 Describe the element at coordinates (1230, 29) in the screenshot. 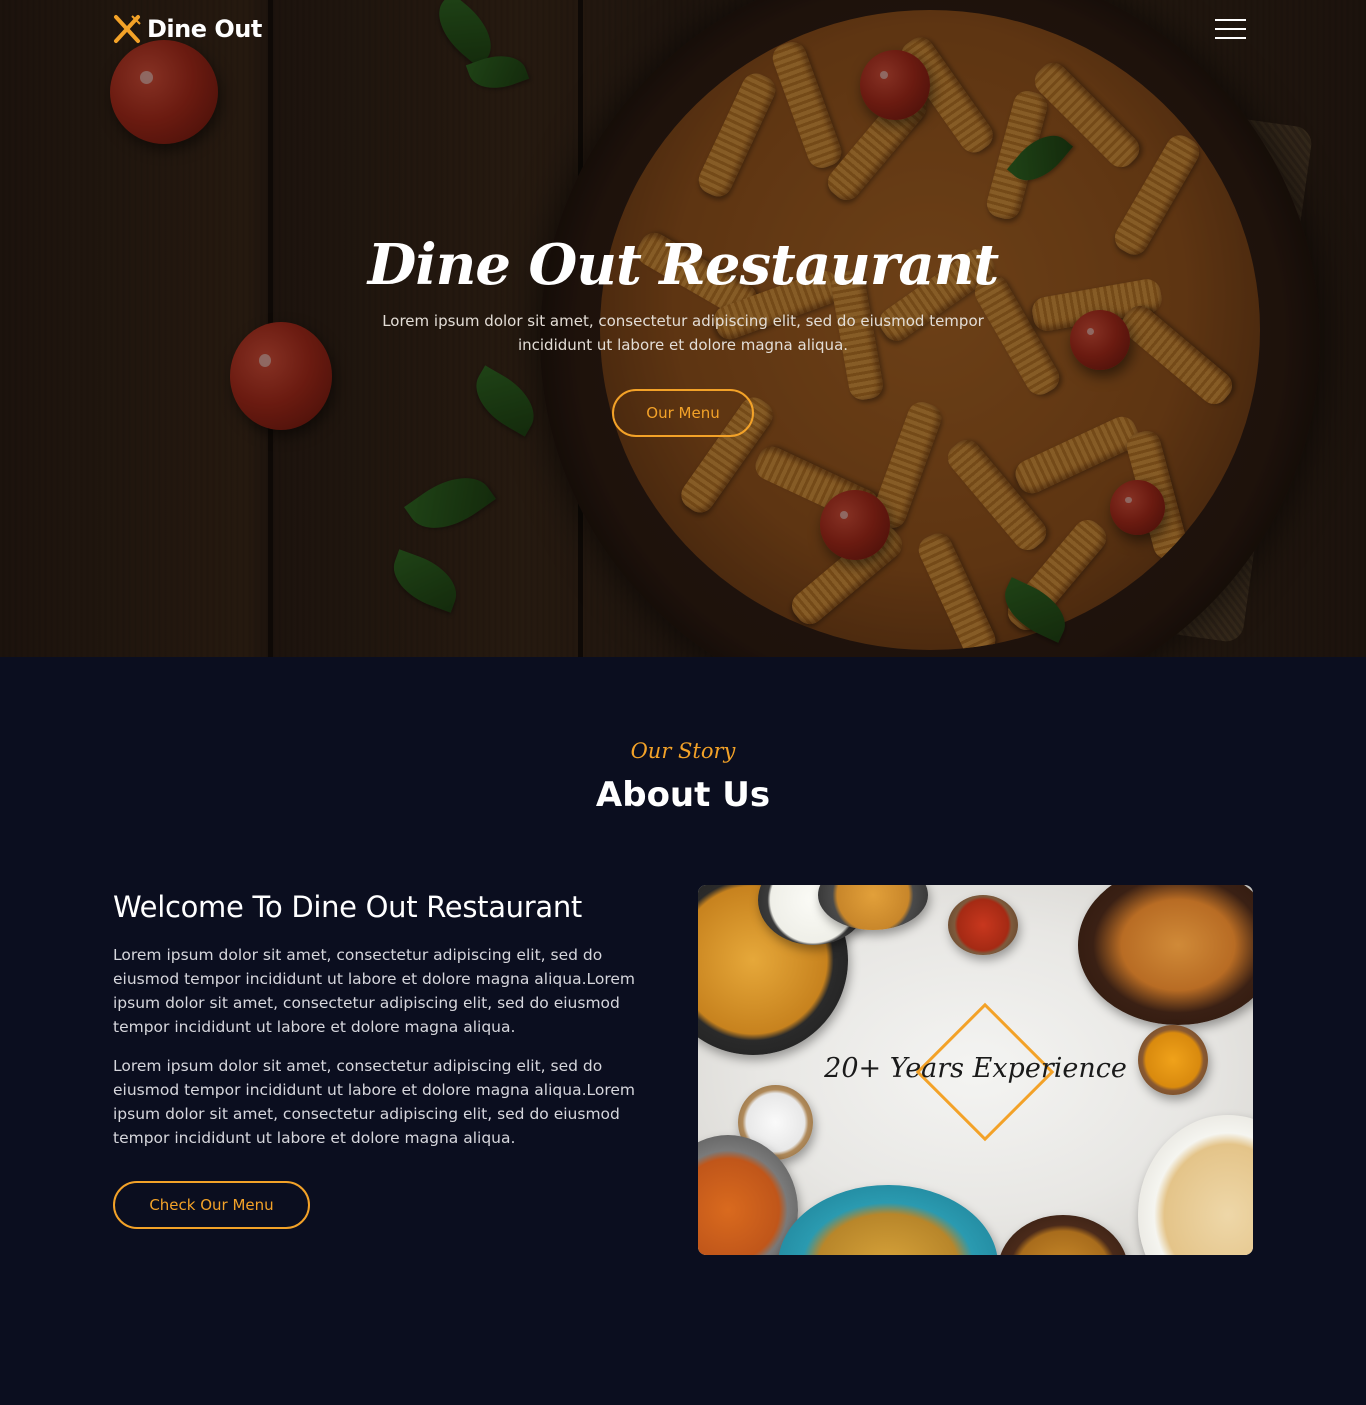

I see `hamburger-icon` at that location.